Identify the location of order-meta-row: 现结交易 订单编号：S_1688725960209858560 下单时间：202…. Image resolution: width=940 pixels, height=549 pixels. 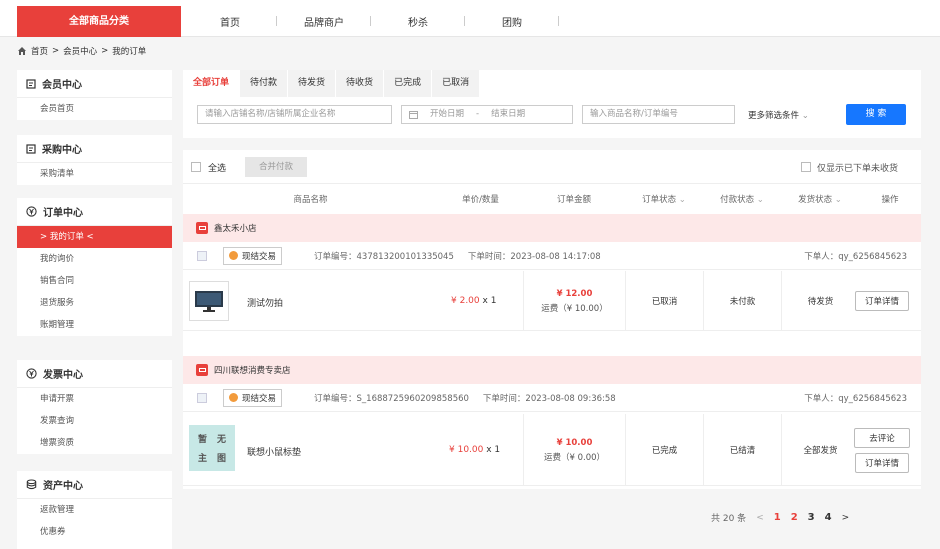
(552, 398).